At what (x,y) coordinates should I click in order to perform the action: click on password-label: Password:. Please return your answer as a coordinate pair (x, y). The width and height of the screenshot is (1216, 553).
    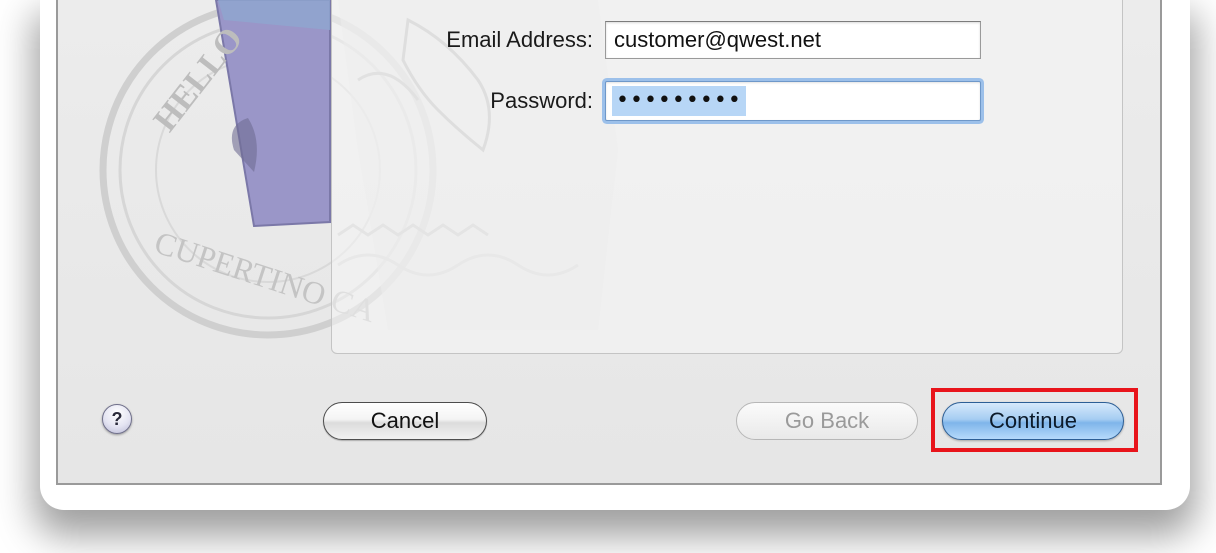
    Looking at the image, I should click on (541, 100).